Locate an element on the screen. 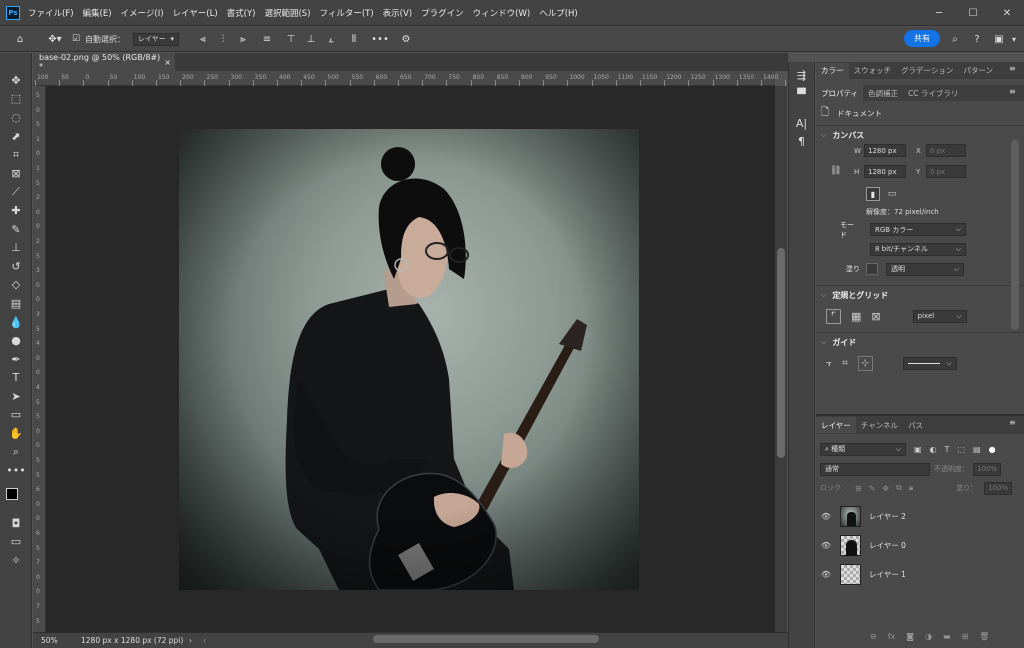  properties-panel-tab: 色調補正 is located at coordinates (883, 93).